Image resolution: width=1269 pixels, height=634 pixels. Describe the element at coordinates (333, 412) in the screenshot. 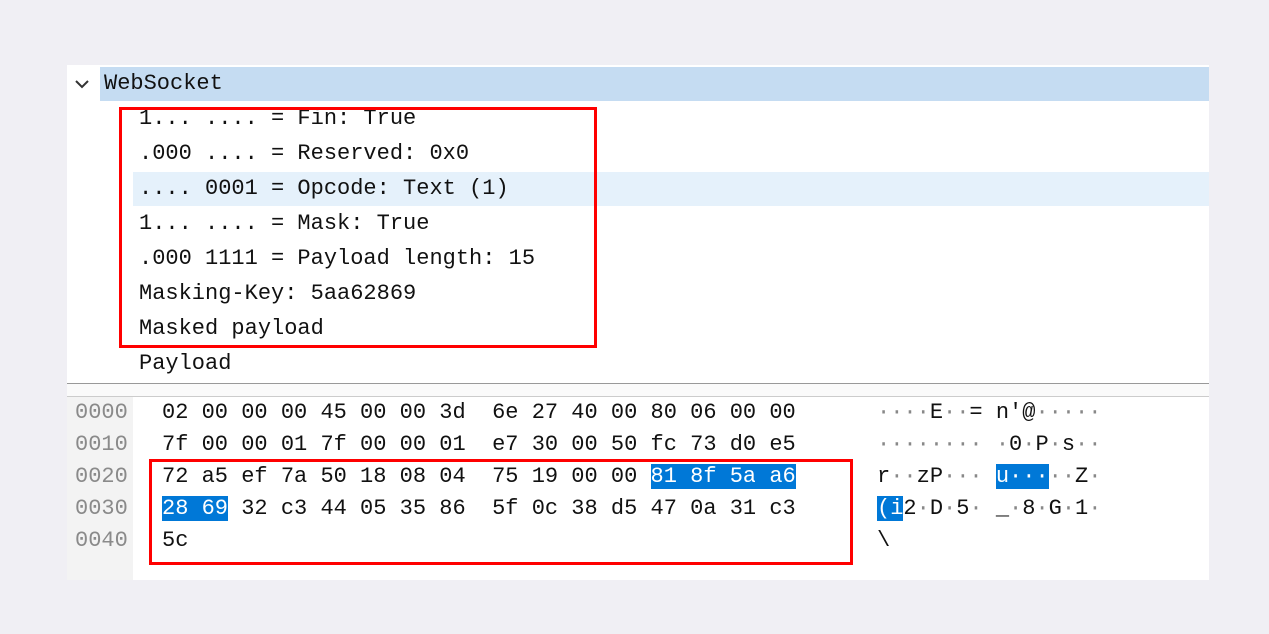

I see `hex-byte: 45` at that location.